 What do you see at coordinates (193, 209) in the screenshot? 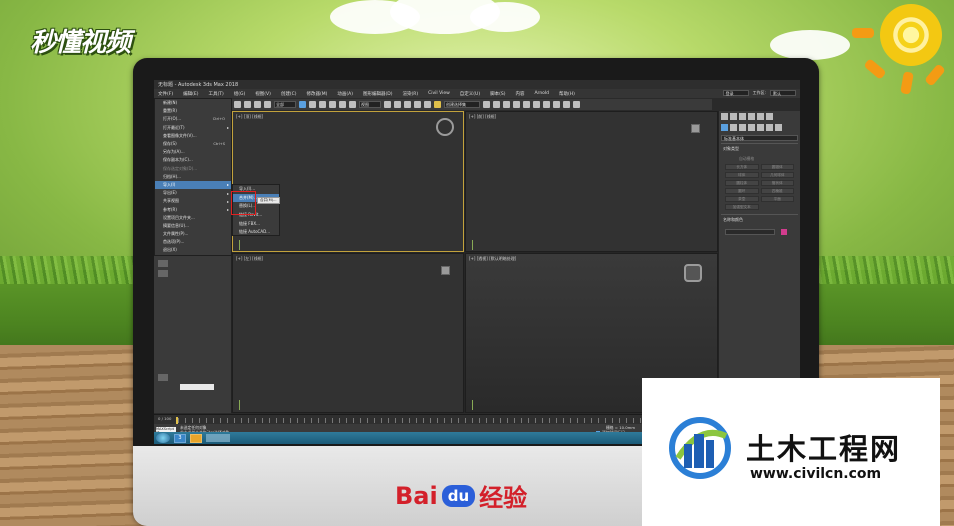
I see `file-menu-item: 参考(R) ▸` at bounding box center [193, 209].